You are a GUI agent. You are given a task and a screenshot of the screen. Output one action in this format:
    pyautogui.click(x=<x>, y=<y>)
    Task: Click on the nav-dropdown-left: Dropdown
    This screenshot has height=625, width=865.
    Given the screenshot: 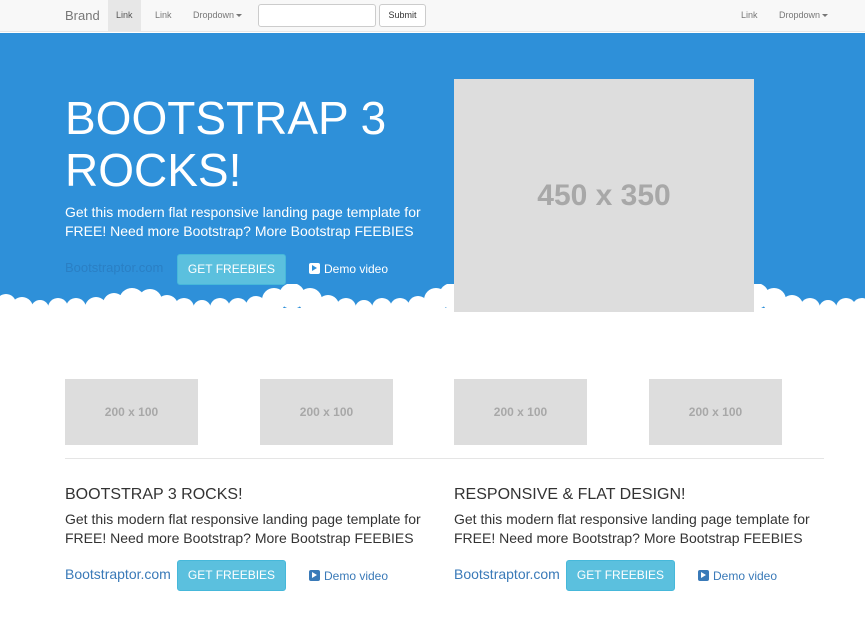 What is the action you would take?
    pyautogui.click(x=217, y=15)
    